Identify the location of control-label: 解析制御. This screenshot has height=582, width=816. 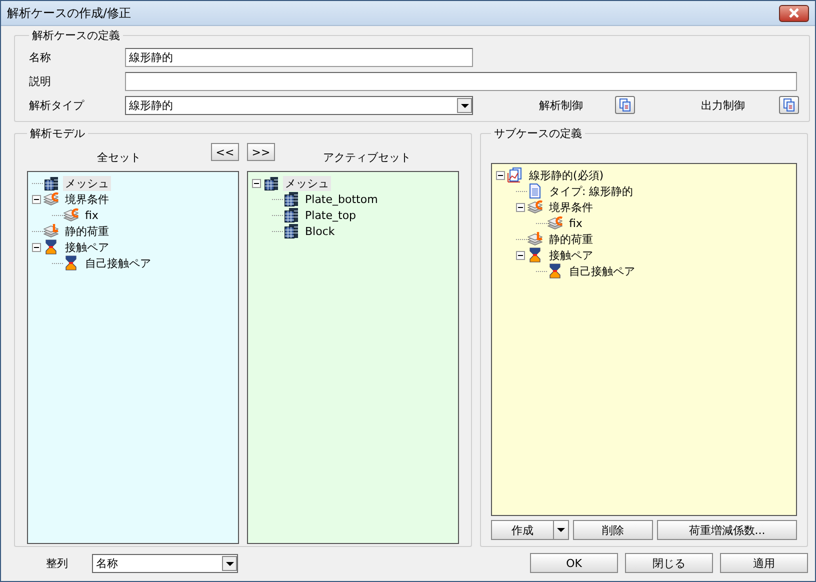
(561, 105).